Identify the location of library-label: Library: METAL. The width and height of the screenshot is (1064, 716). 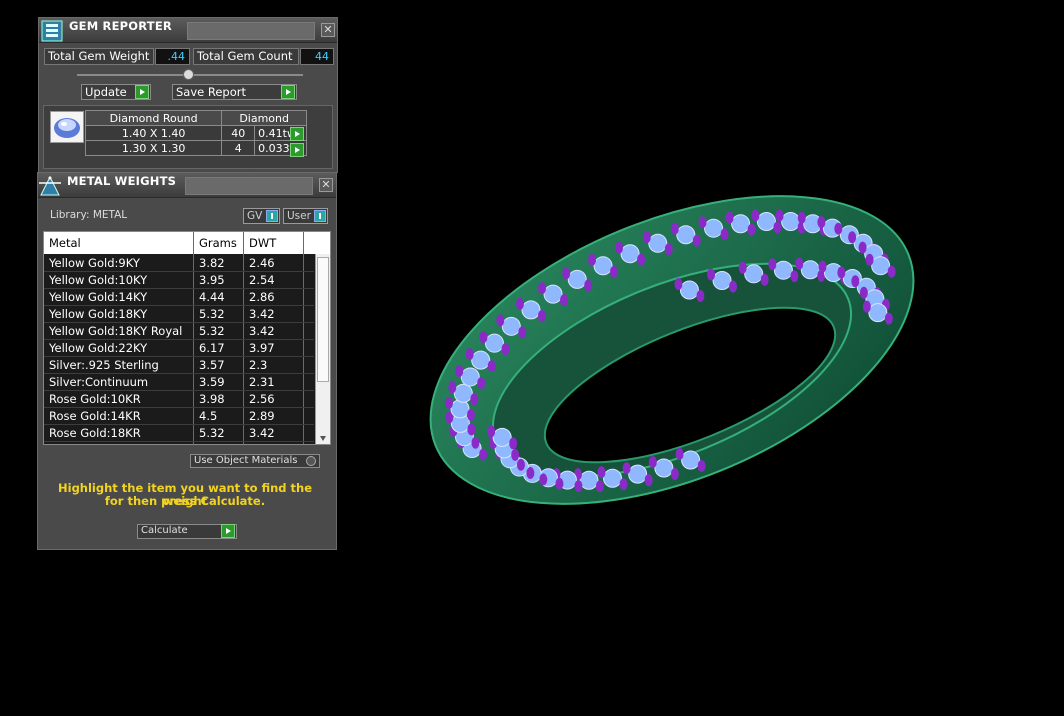
(89, 215).